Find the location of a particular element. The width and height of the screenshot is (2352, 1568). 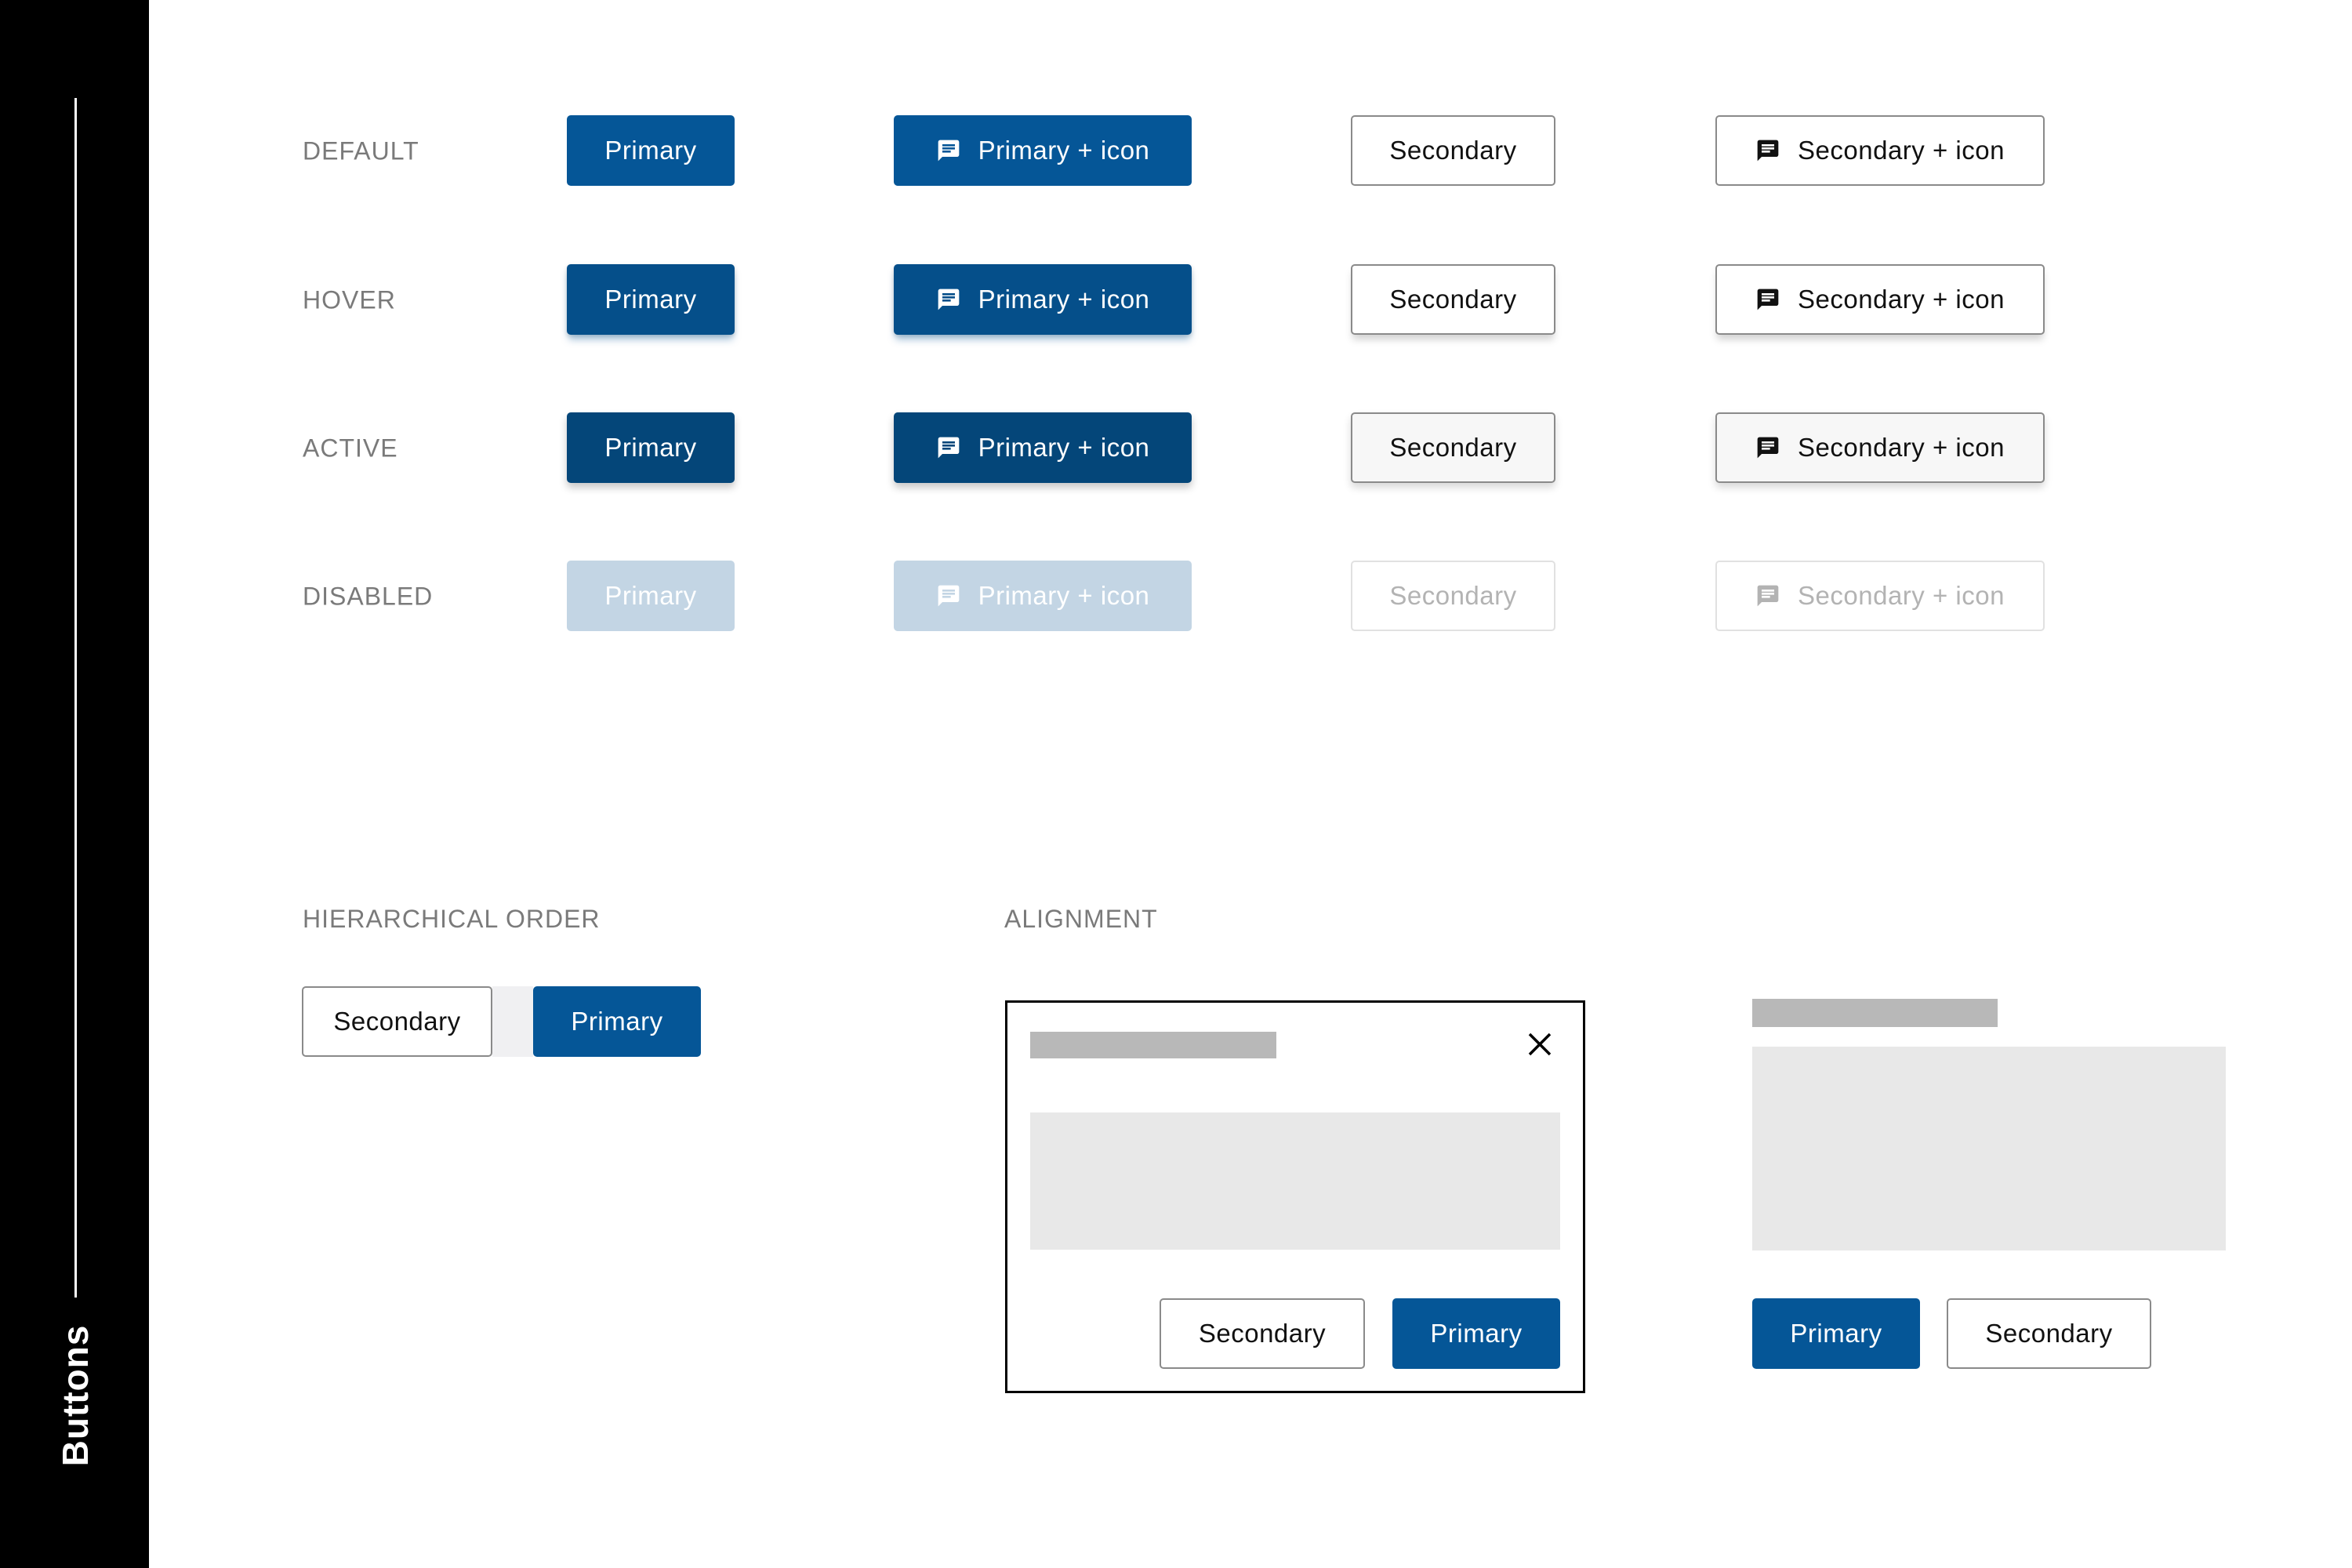

primary-icon-button-active: Primary + icon is located at coordinates (1043, 447).